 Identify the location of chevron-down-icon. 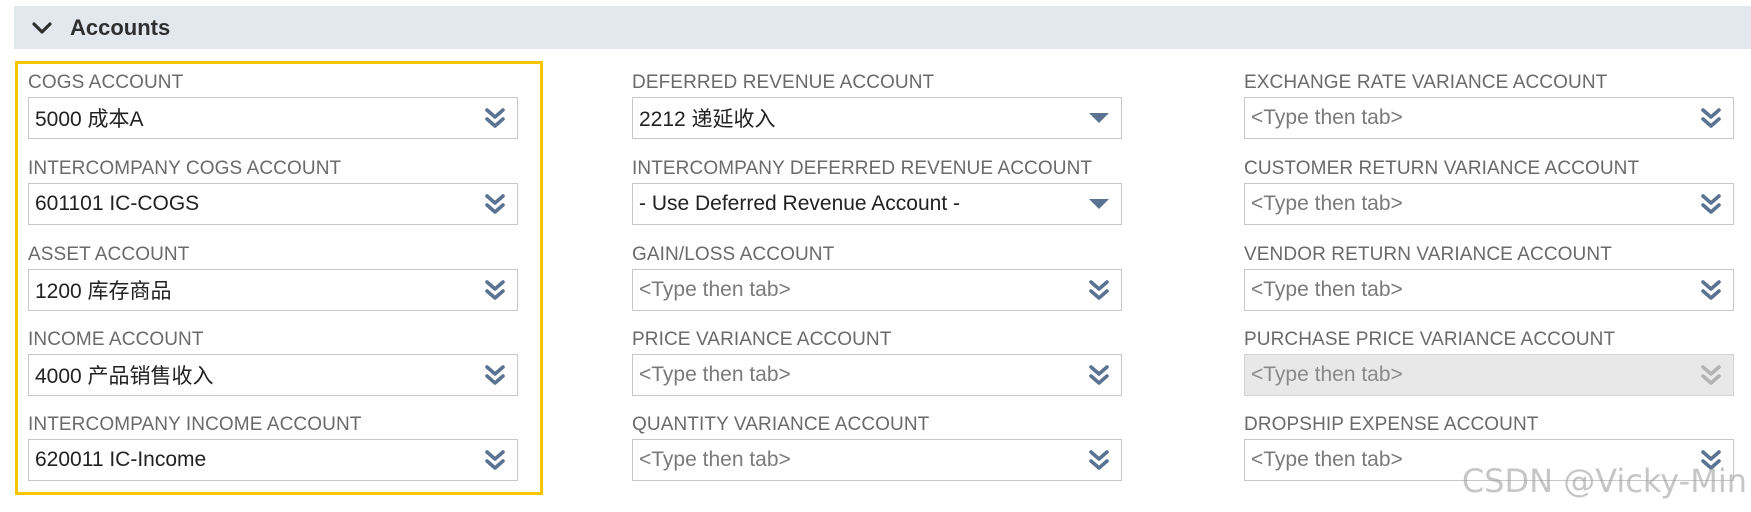
(42, 28).